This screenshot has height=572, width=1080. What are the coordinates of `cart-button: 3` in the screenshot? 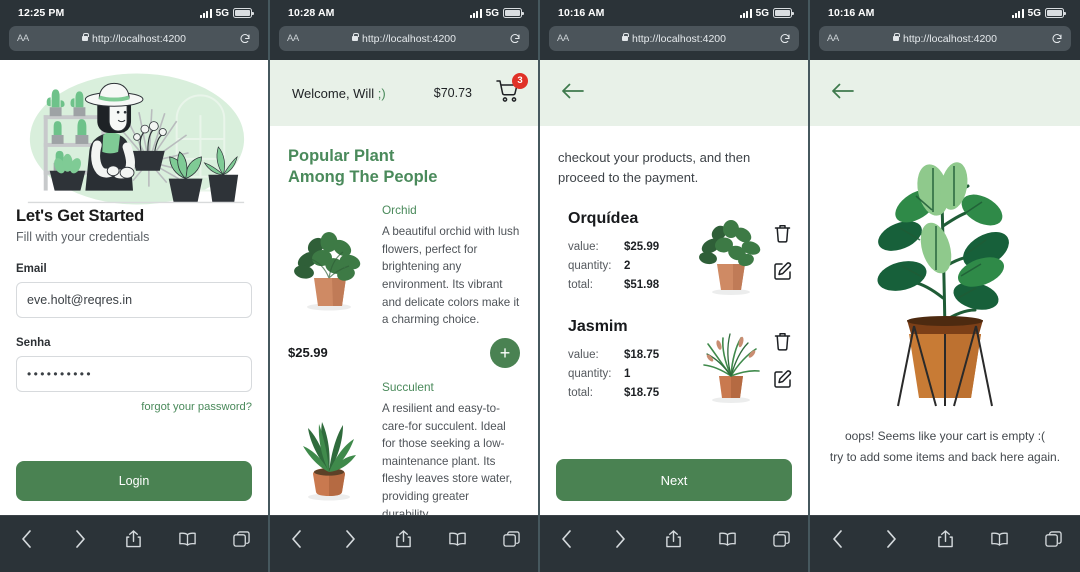 It's located at (512, 89).